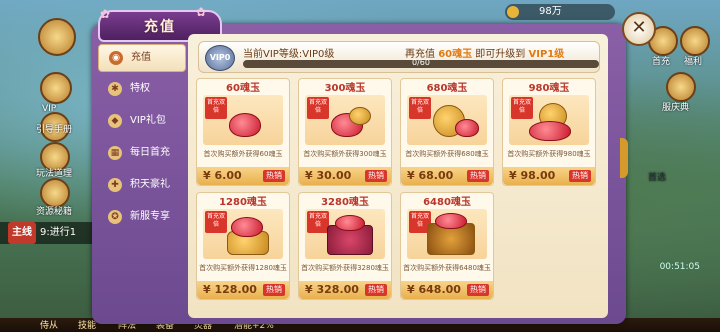 The width and height of the screenshot is (720, 332). What do you see at coordinates (230, 289) in the screenshot?
I see `product-price: ¥ 128.00` at bounding box center [230, 289].